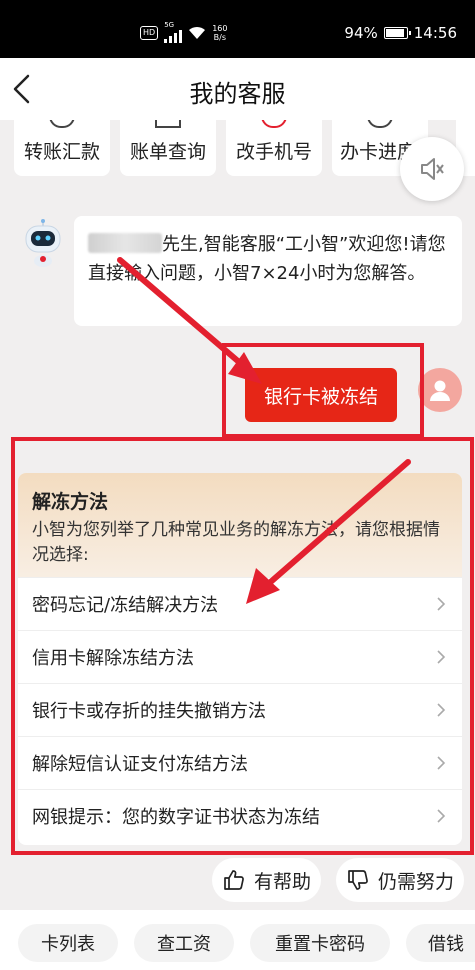 This screenshot has width=475, height=970. Describe the element at coordinates (416, 881) in the screenshot. I see `needs-work-label: 仍需努力` at that location.